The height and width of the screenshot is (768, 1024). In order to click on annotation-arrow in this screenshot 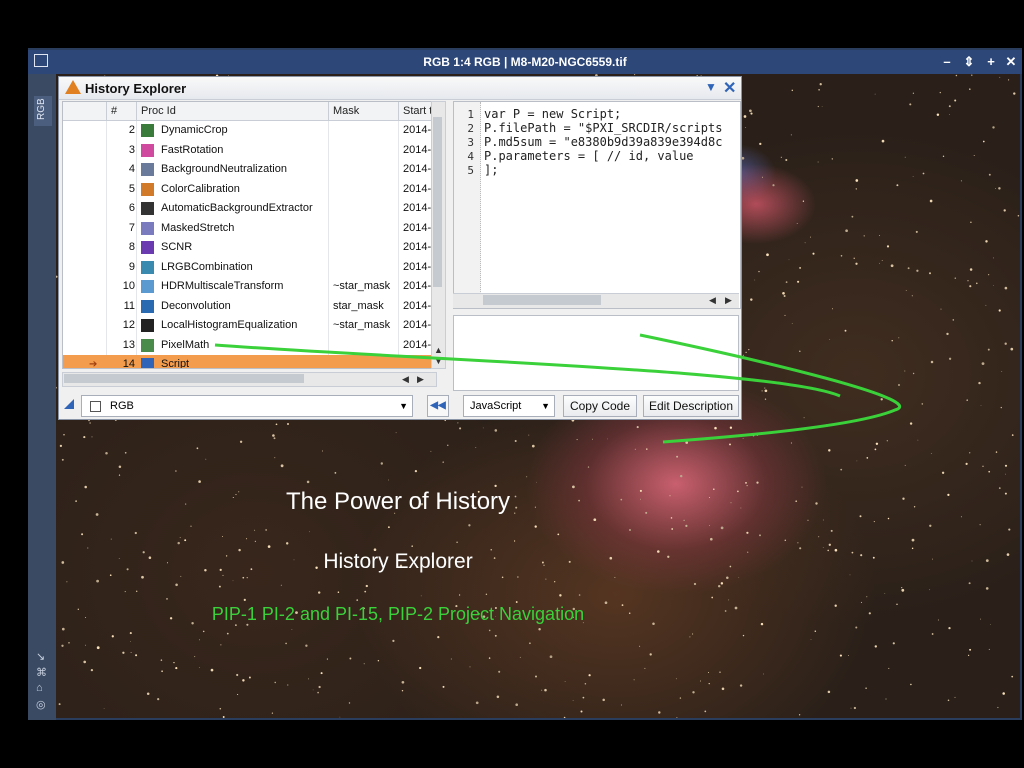, I will do `click(558, 388)`.